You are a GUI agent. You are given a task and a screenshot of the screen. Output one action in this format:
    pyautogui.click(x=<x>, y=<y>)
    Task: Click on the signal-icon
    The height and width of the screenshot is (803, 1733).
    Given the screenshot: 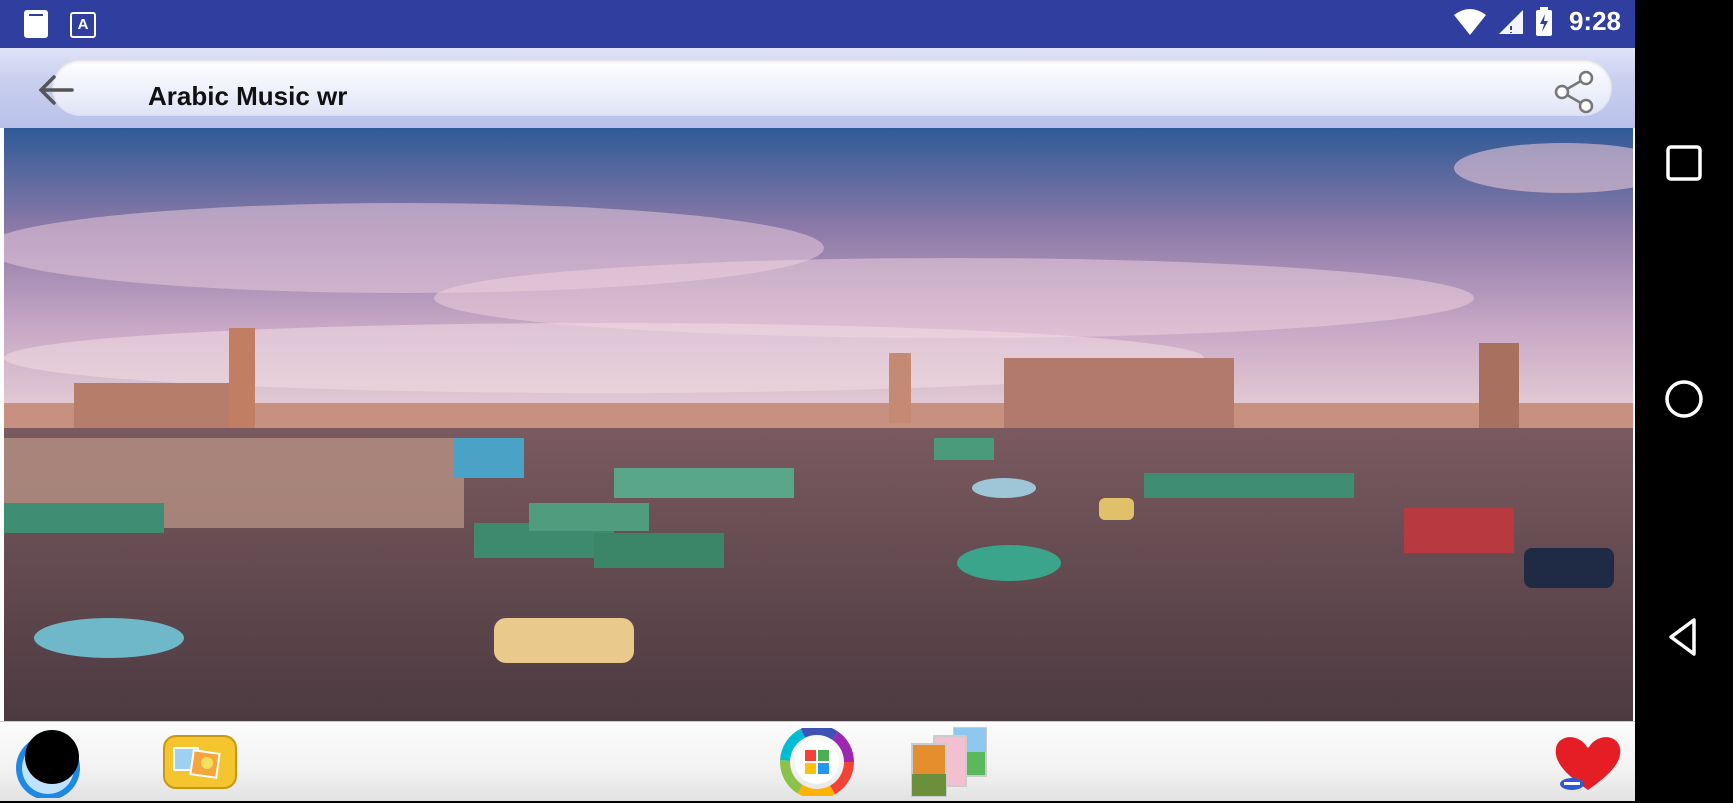 What is the action you would take?
    pyautogui.click(x=1510, y=21)
    